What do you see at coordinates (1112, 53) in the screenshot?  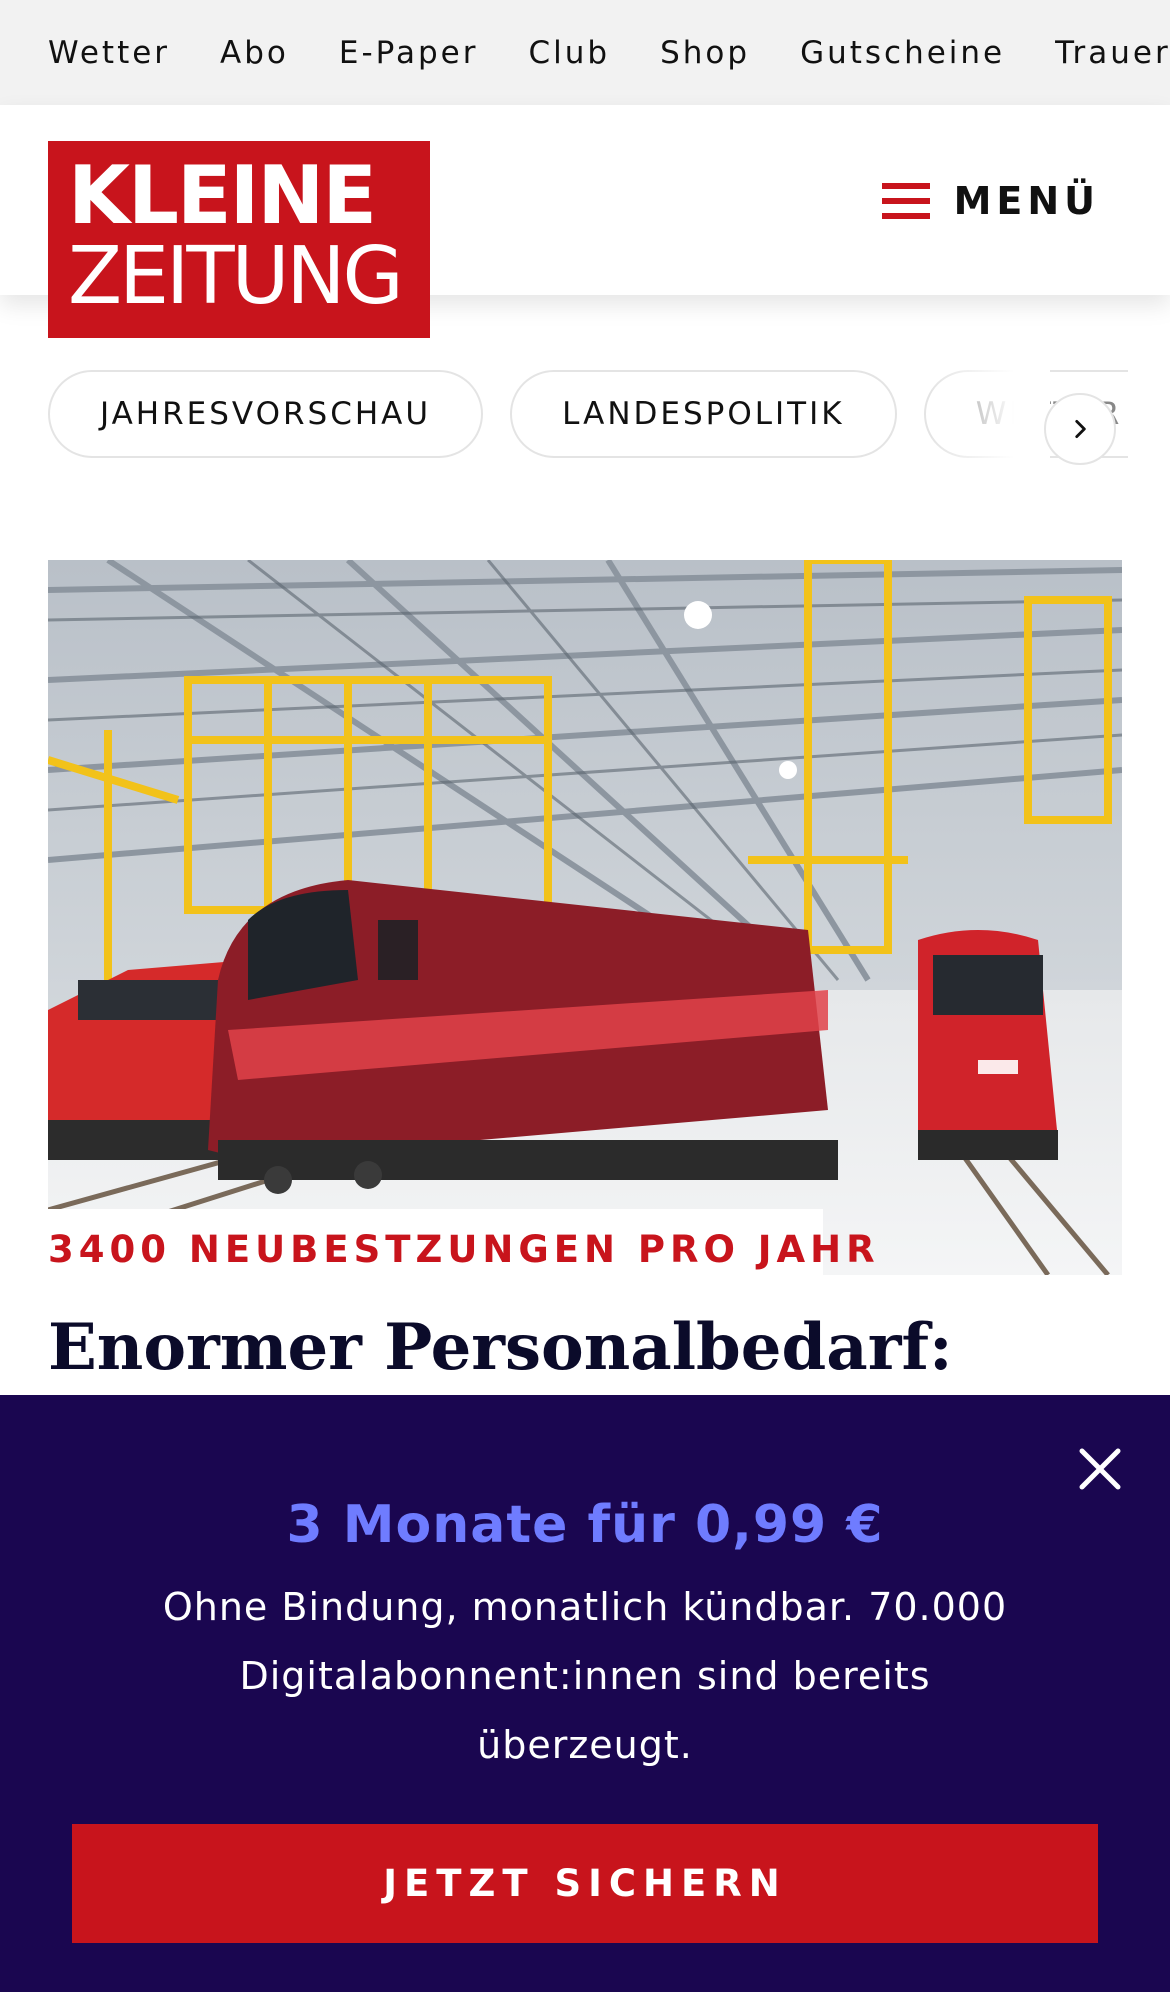 I see `topnav-trauerportal: Trauerportal` at bounding box center [1112, 53].